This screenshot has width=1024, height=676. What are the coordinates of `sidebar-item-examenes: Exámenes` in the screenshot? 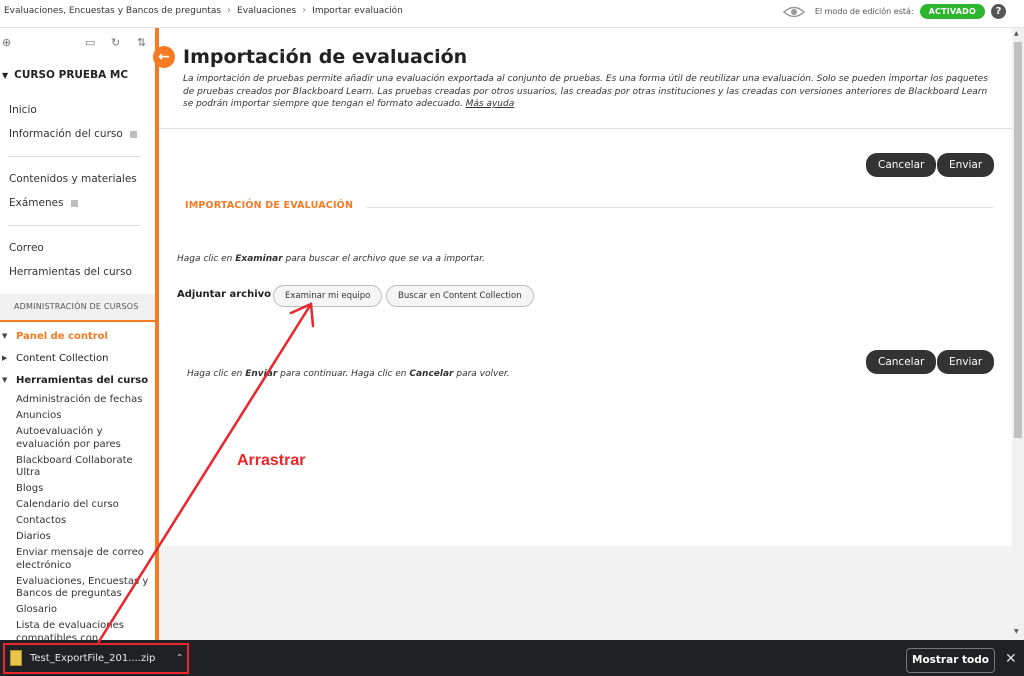 It's located at (77, 203).